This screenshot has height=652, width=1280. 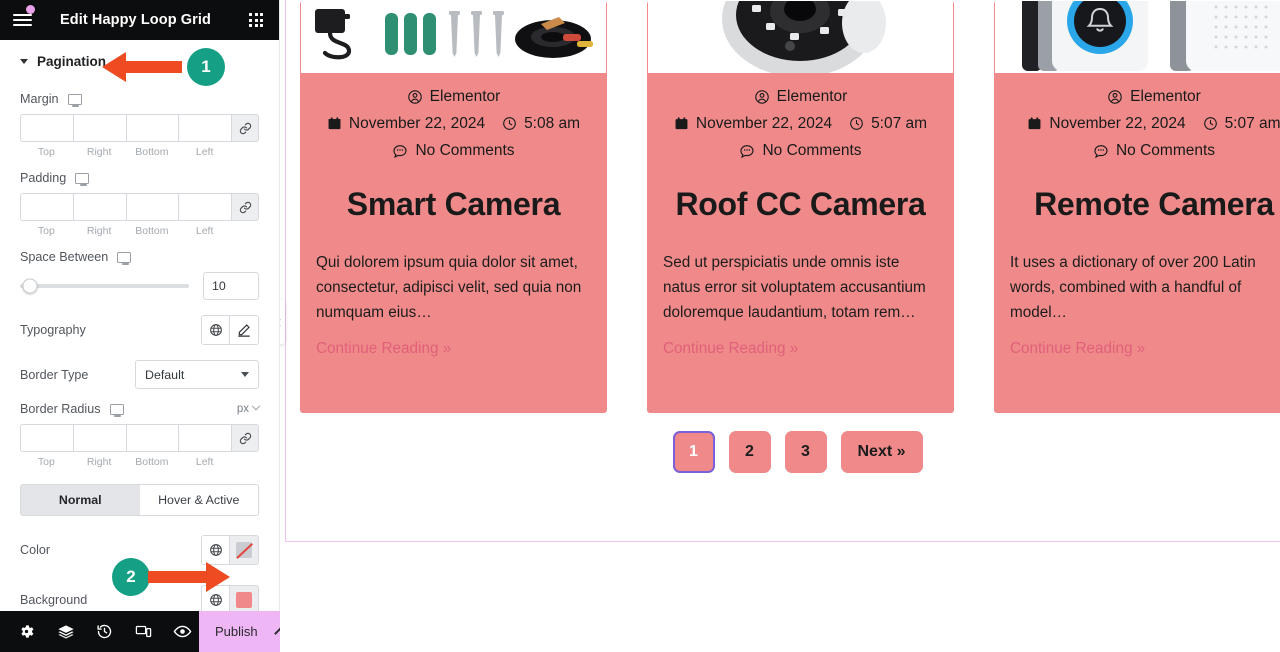 What do you see at coordinates (204, 128) in the screenshot?
I see `margin-left-input` at bounding box center [204, 128].